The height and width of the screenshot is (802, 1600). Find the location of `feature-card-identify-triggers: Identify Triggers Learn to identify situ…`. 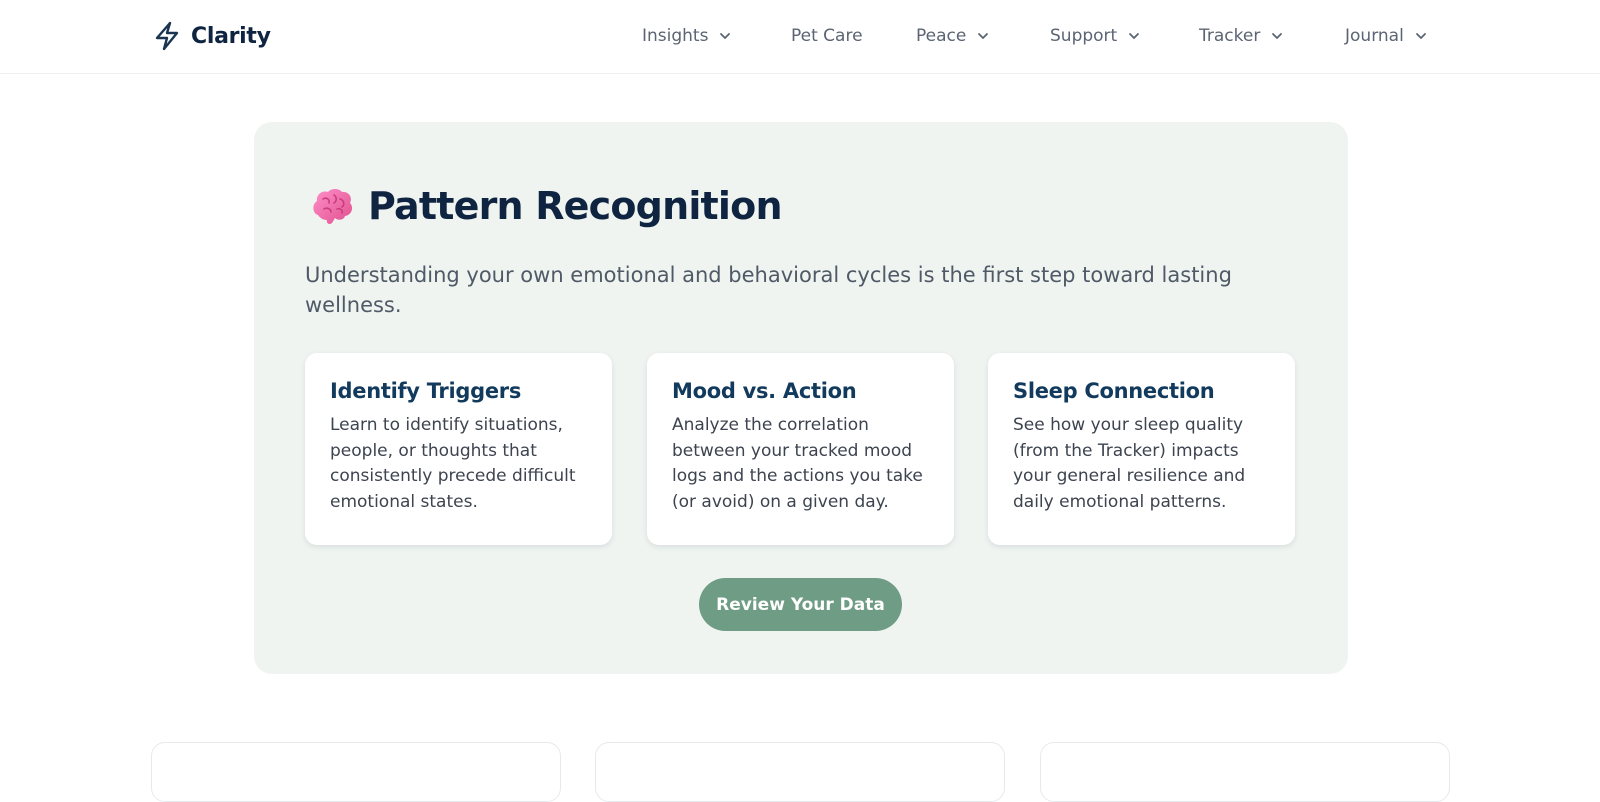

feature-card-identify-triggers: Identify Triggers Learn to identify situ… is located at coordinates (458, 449).